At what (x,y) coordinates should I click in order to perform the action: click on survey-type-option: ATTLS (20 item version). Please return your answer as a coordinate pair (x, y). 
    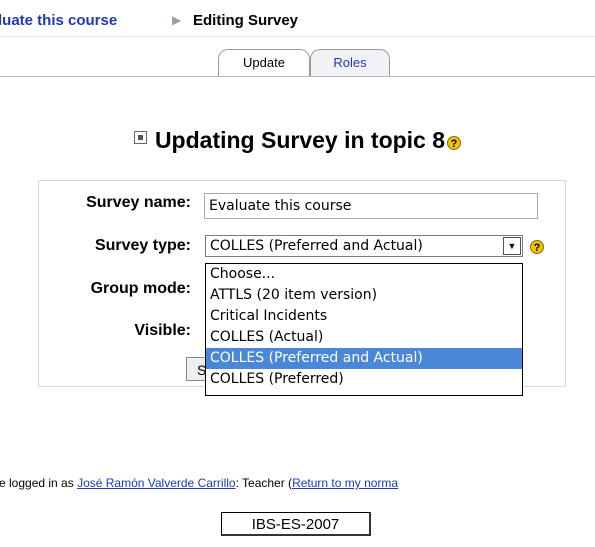
    Looking at the image, I should click on (364, 295).